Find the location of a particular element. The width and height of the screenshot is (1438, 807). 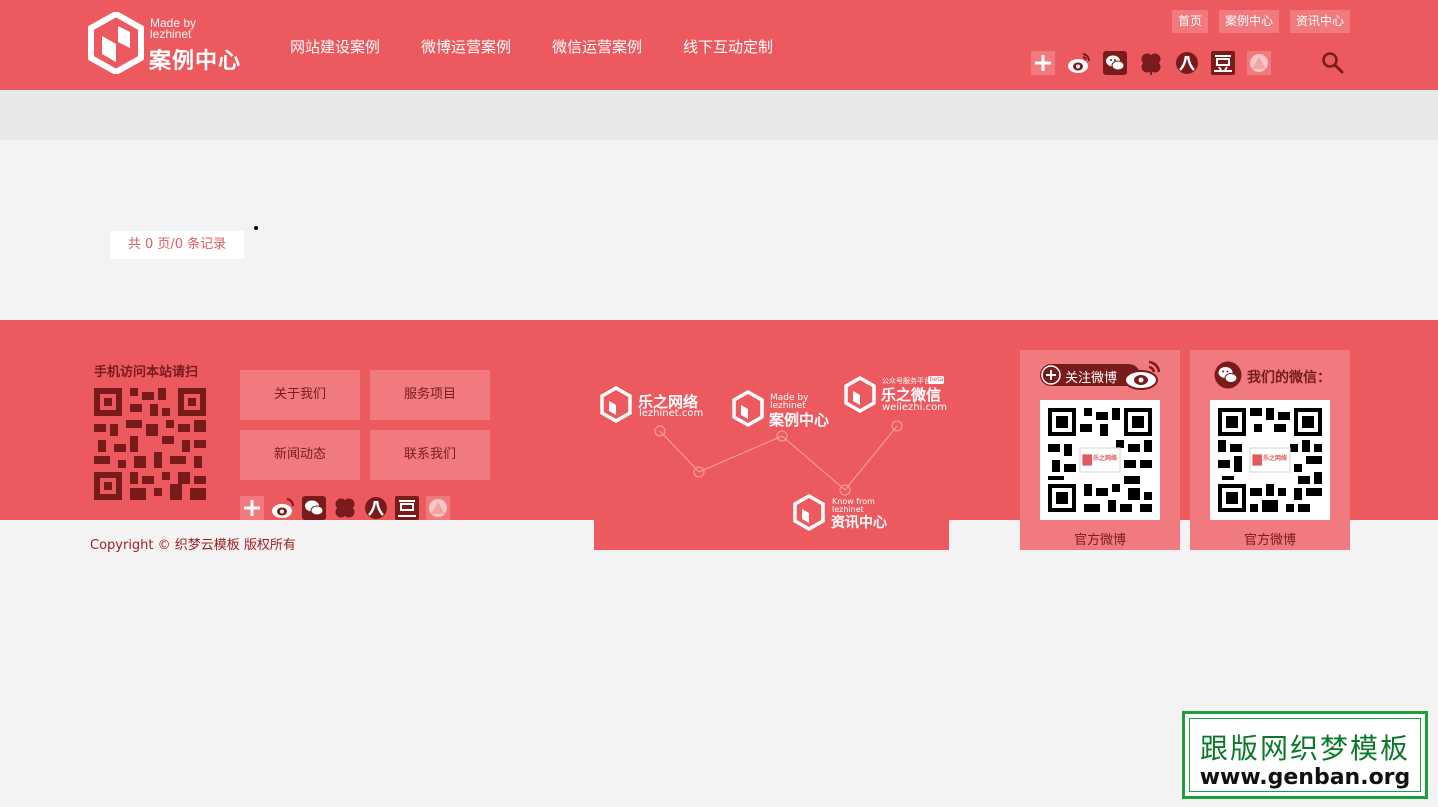

wechat-brand-logo-icon is located at coordinates (860, 394).